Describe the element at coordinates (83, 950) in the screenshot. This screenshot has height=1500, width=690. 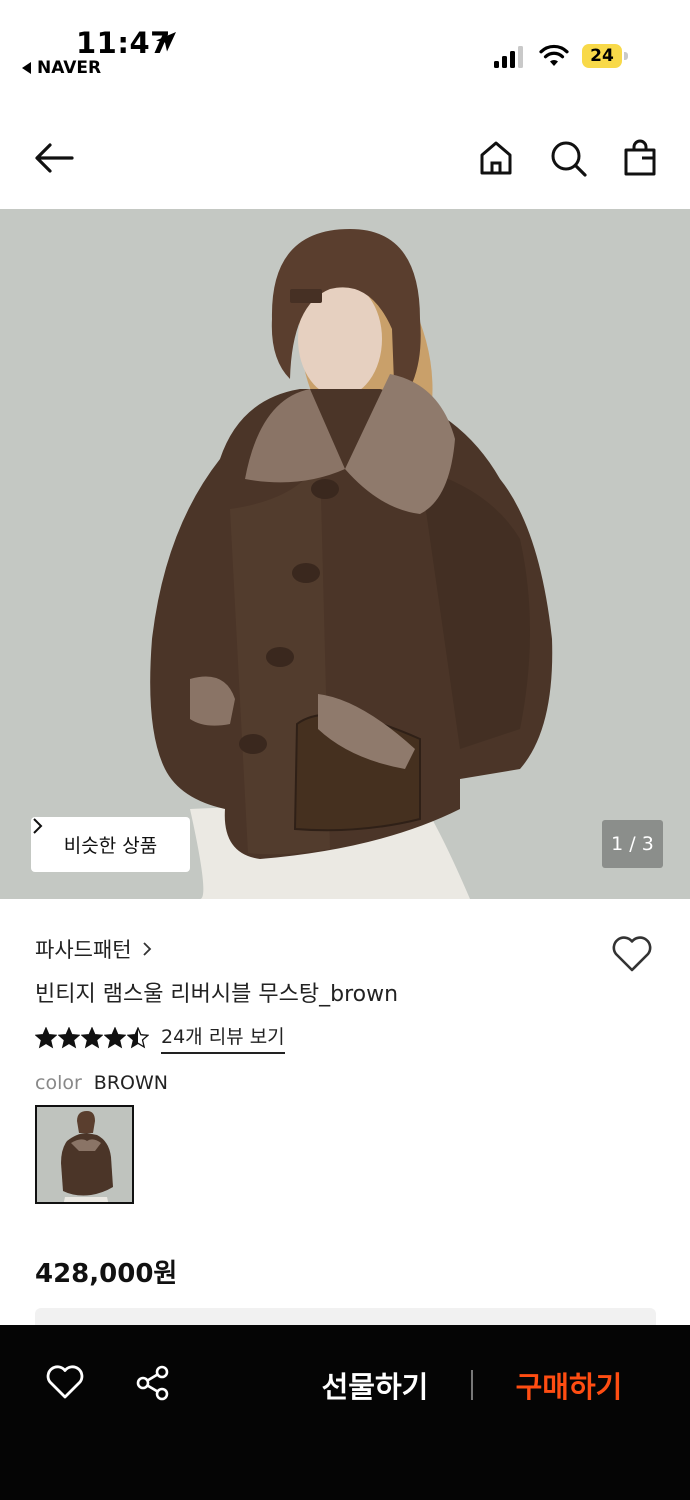
I see `brand-name: 파사드패턴` at that location.